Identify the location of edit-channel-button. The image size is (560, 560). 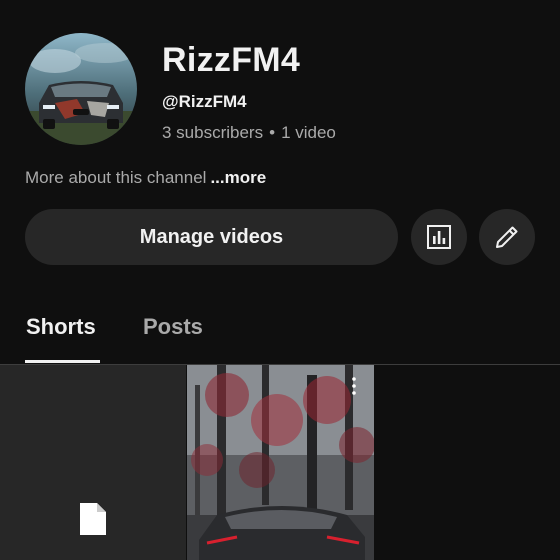
(507, 237).